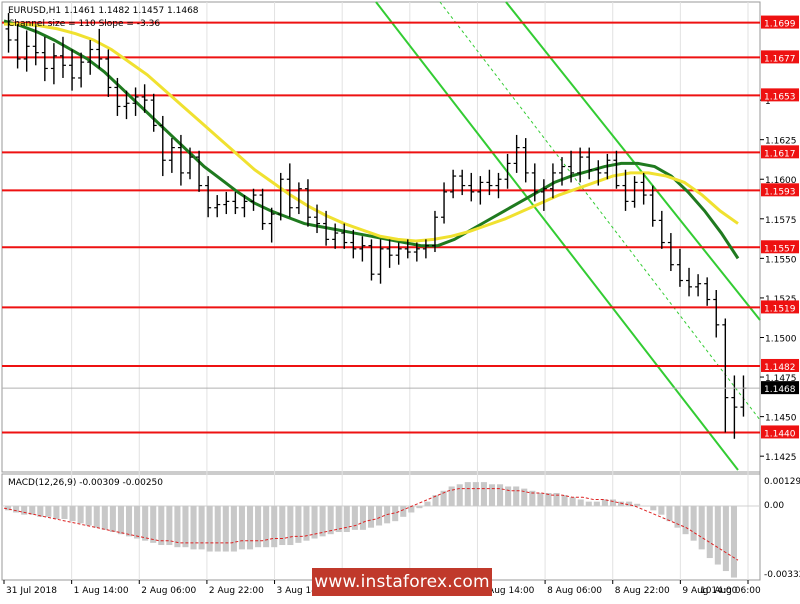 The width and height of the screenshot is (800, 604). I want to click on level-label-text: 1.1653, so click(780, 97).